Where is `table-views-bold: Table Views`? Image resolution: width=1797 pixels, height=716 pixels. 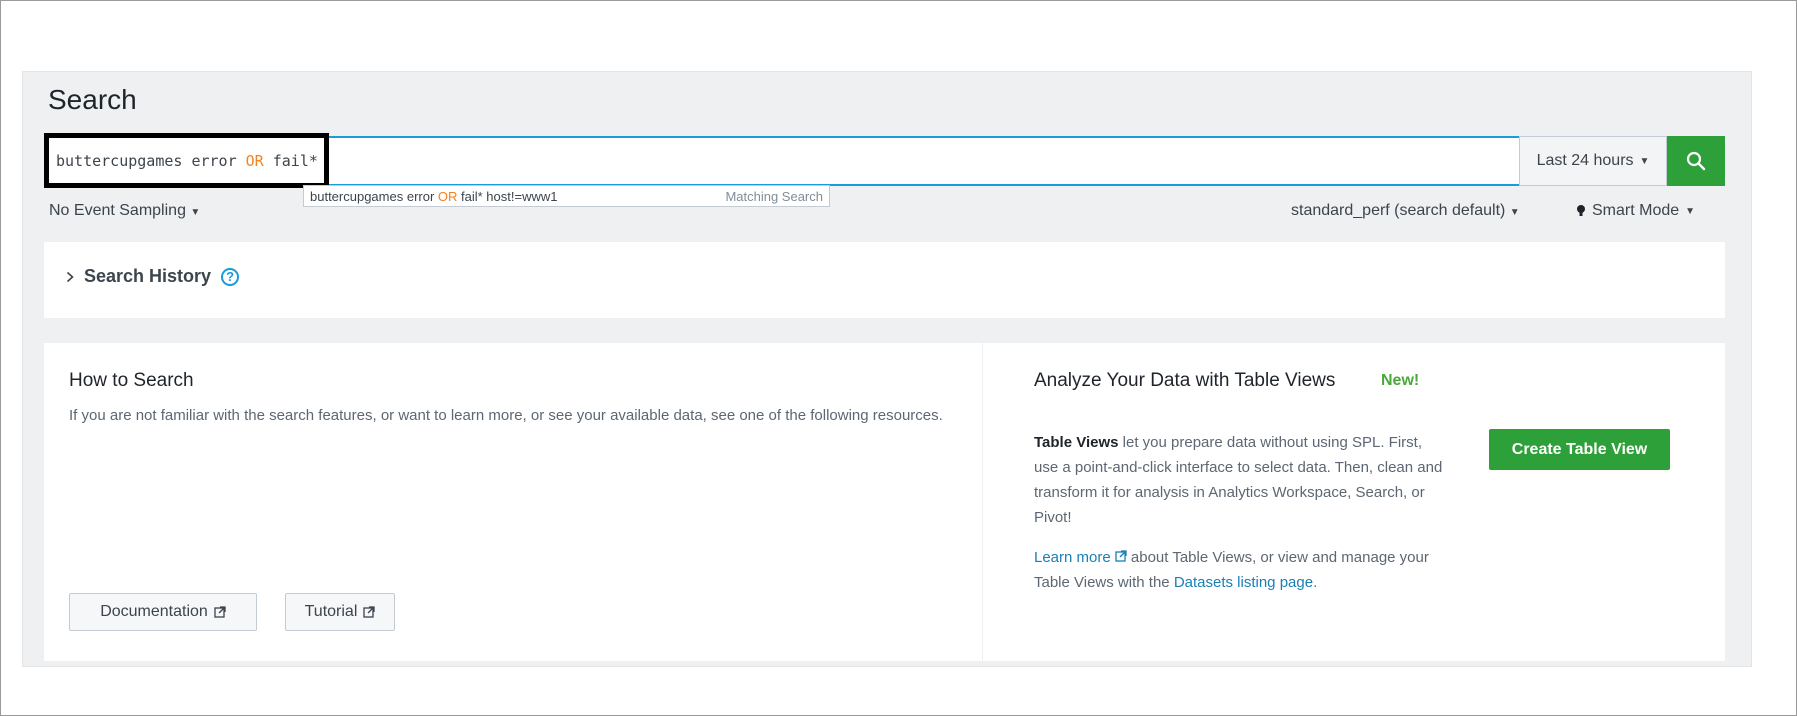
table-views-bold: Table Views is located at coordinates (1076, 442).